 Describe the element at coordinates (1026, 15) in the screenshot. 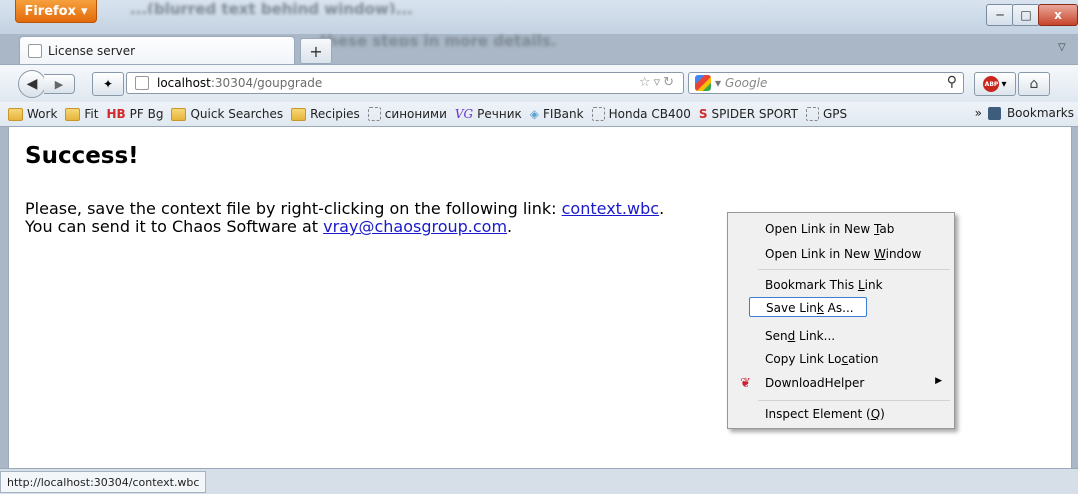

I see `maximize-button: □` at that location.